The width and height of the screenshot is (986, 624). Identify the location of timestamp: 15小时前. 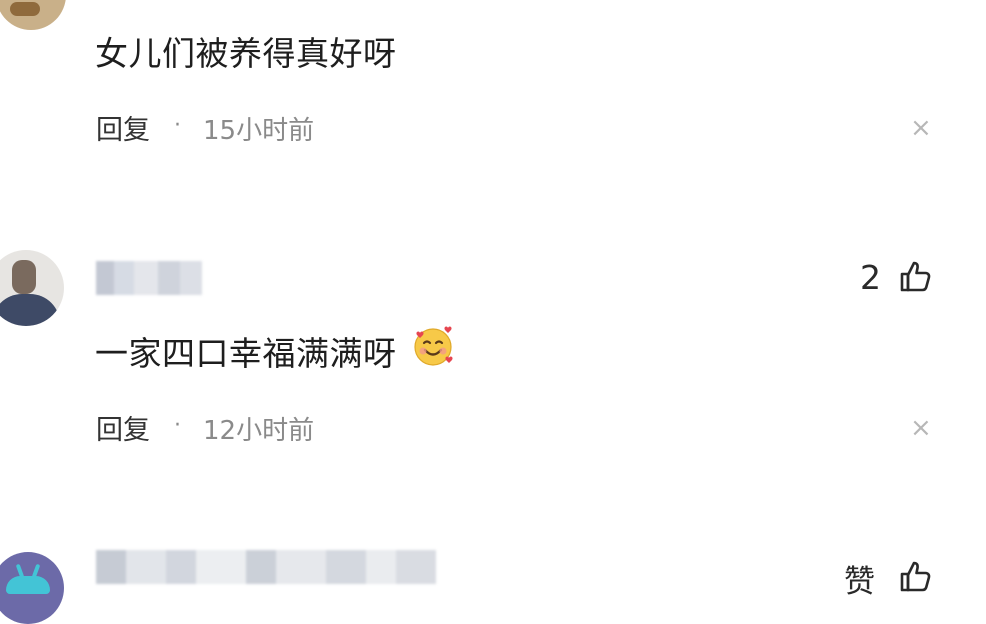
(259, 131).